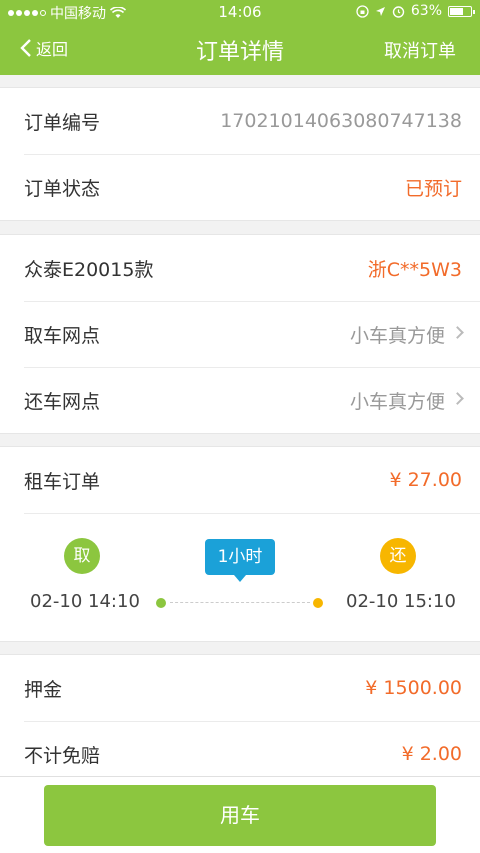  What do you see at coordinates (380, 11) in the screenshot?
I see `location-icon` at bounding box center [380, 11].